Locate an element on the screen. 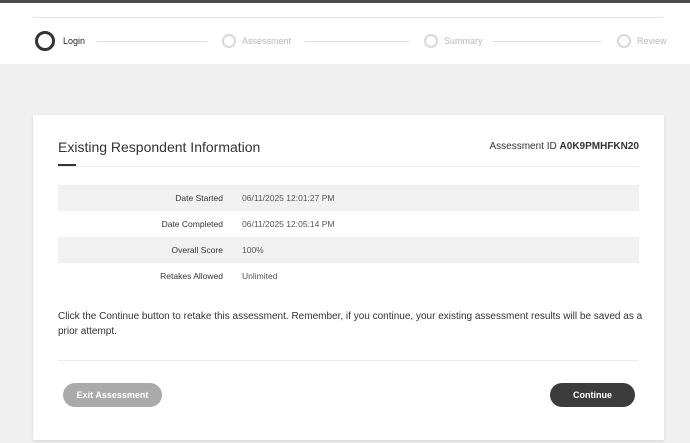  row-value: 100% is located at coordinates (253, 250).